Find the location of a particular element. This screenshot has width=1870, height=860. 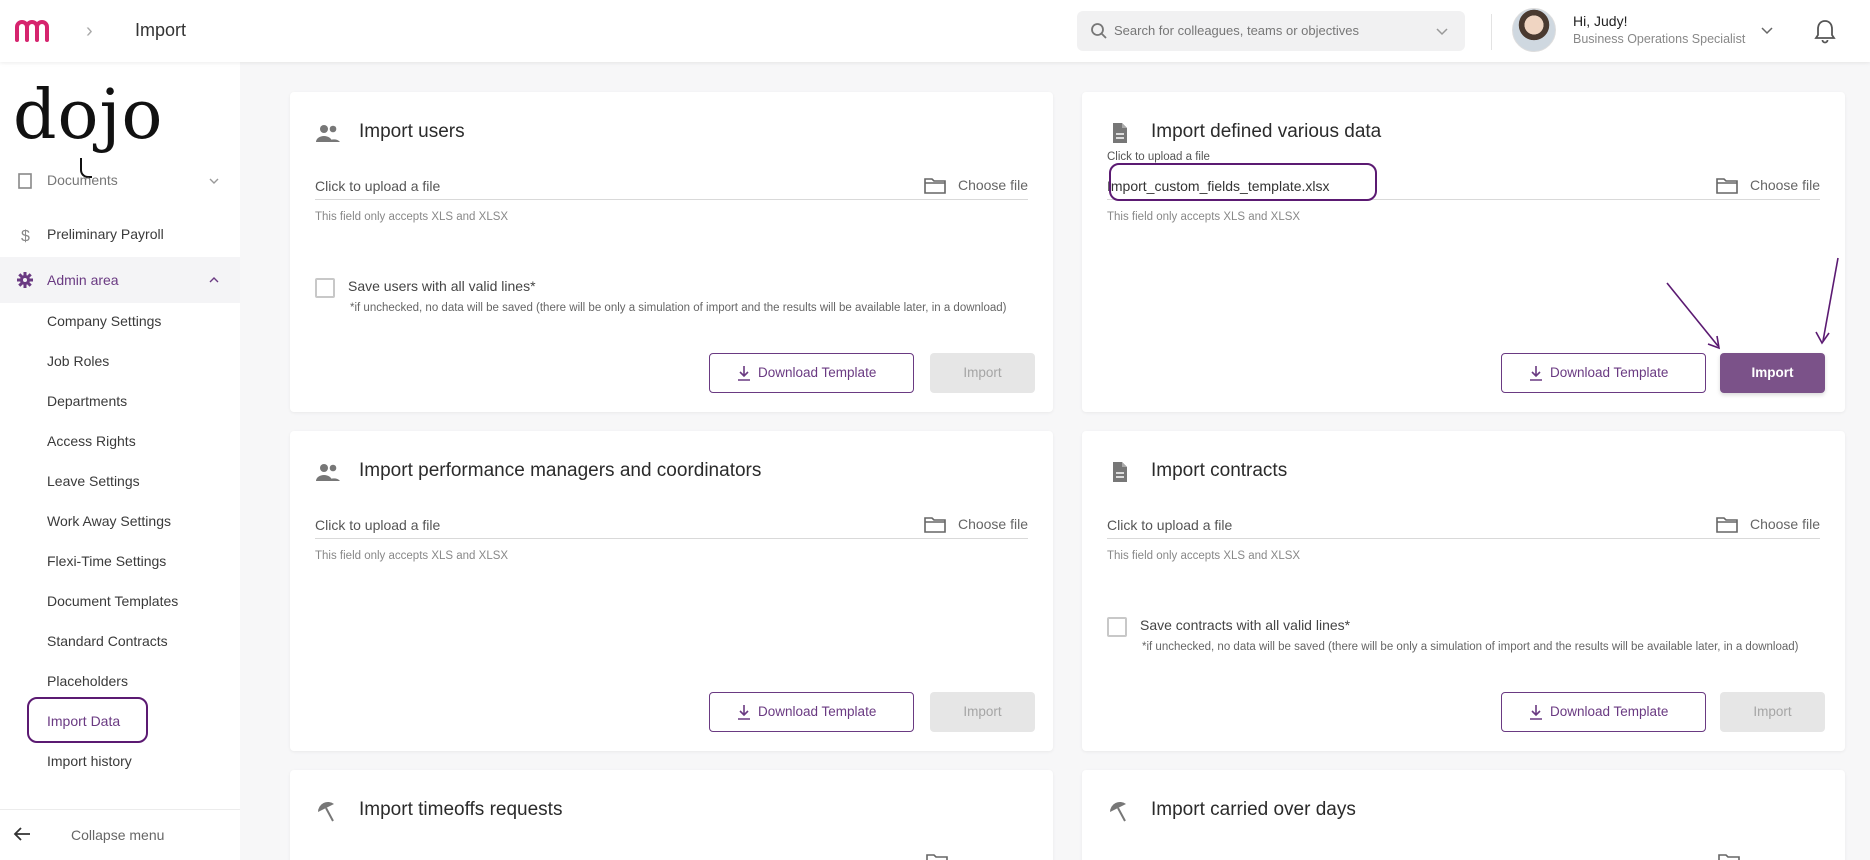

brand-logo: dojo is located at coordinates (88, 115).